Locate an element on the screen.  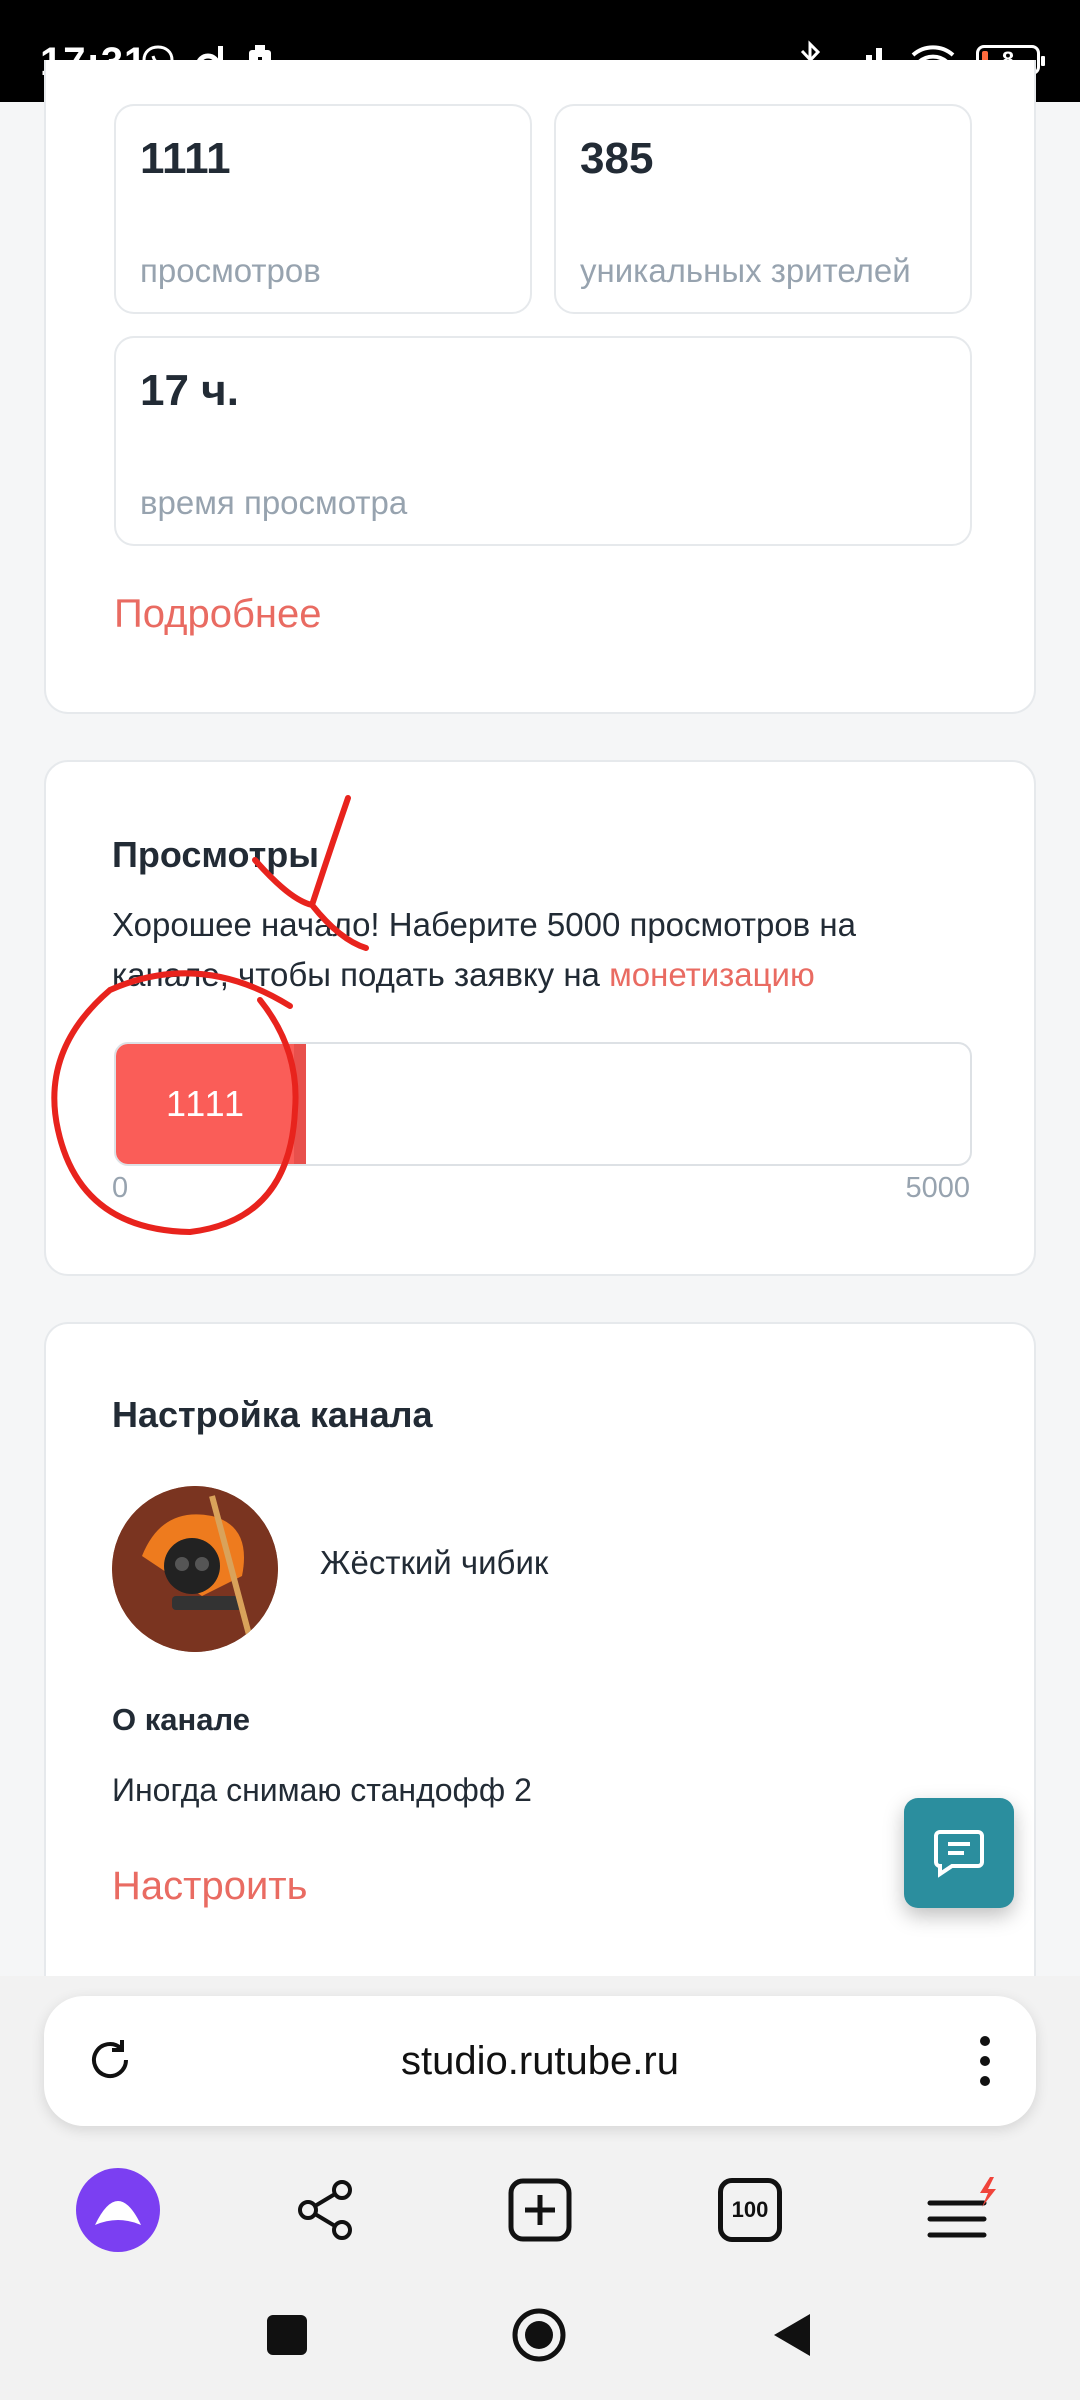
share-icon is located at coordinates (325, 2210).